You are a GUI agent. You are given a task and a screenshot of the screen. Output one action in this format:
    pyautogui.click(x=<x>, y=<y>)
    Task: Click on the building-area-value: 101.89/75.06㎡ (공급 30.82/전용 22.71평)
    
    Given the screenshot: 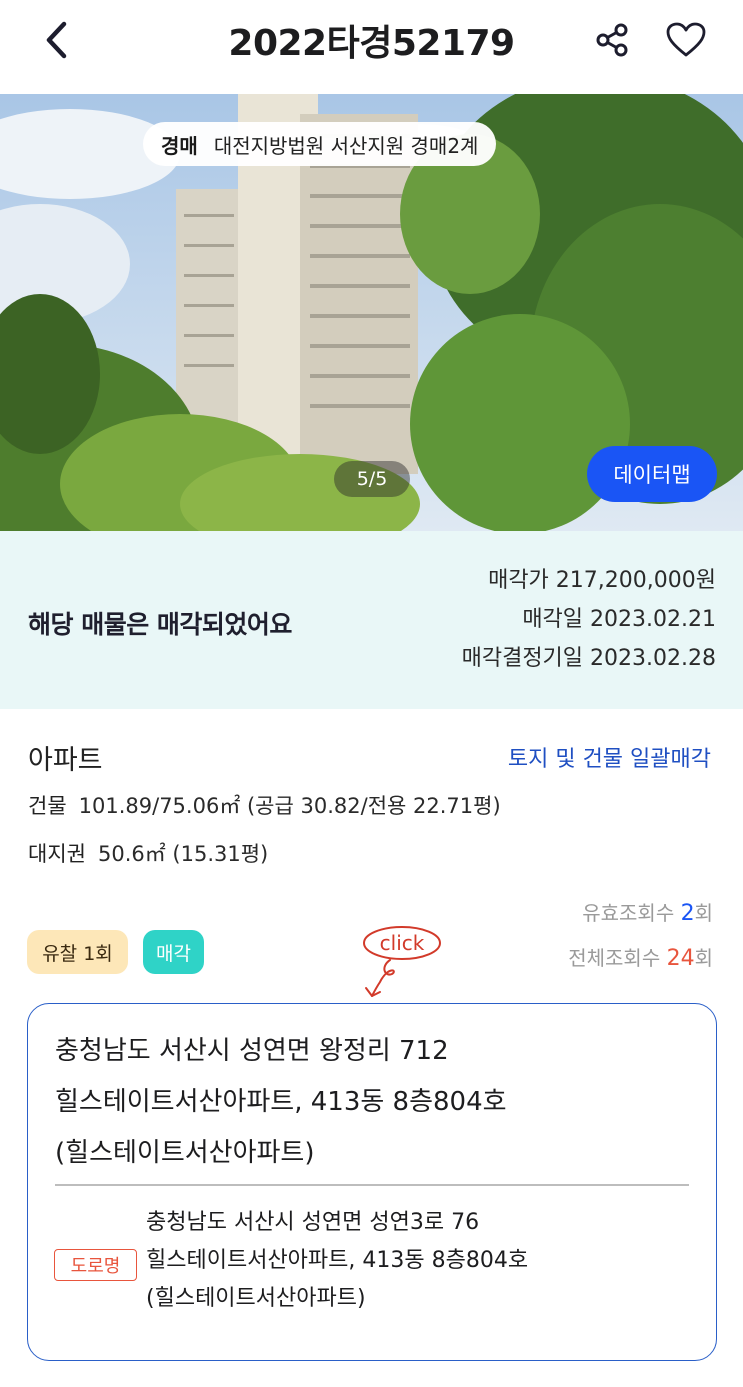 What is the action you would take?
    pyautogui.click(x=289, y=806)
    